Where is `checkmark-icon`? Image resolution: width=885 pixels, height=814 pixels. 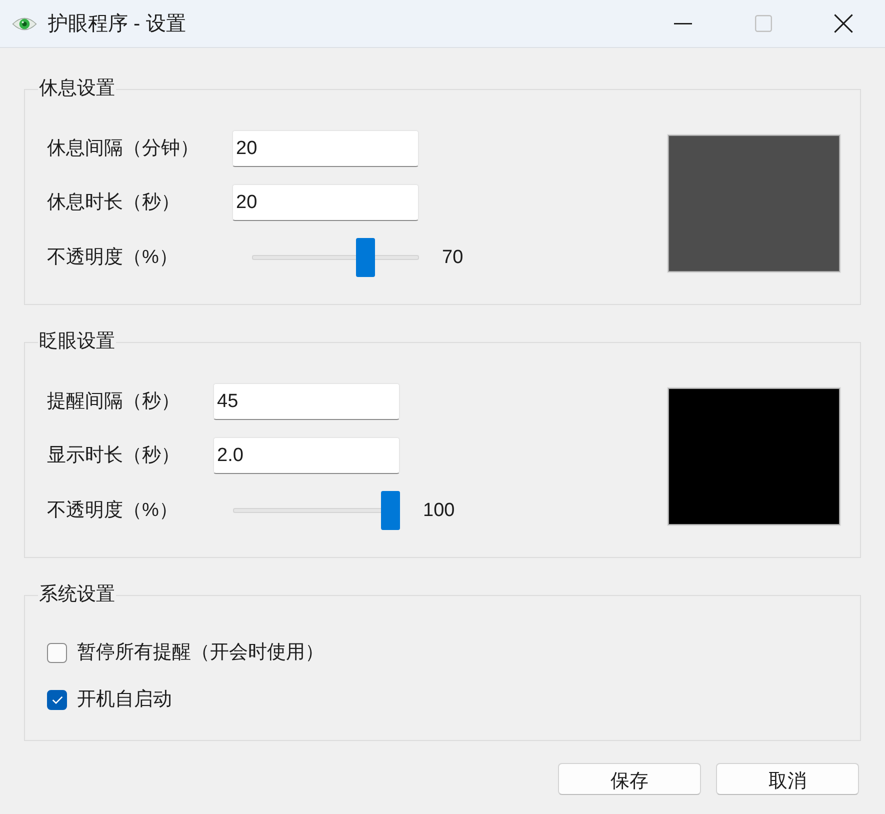 checkmark-icon is located at coordinates (57, 700).